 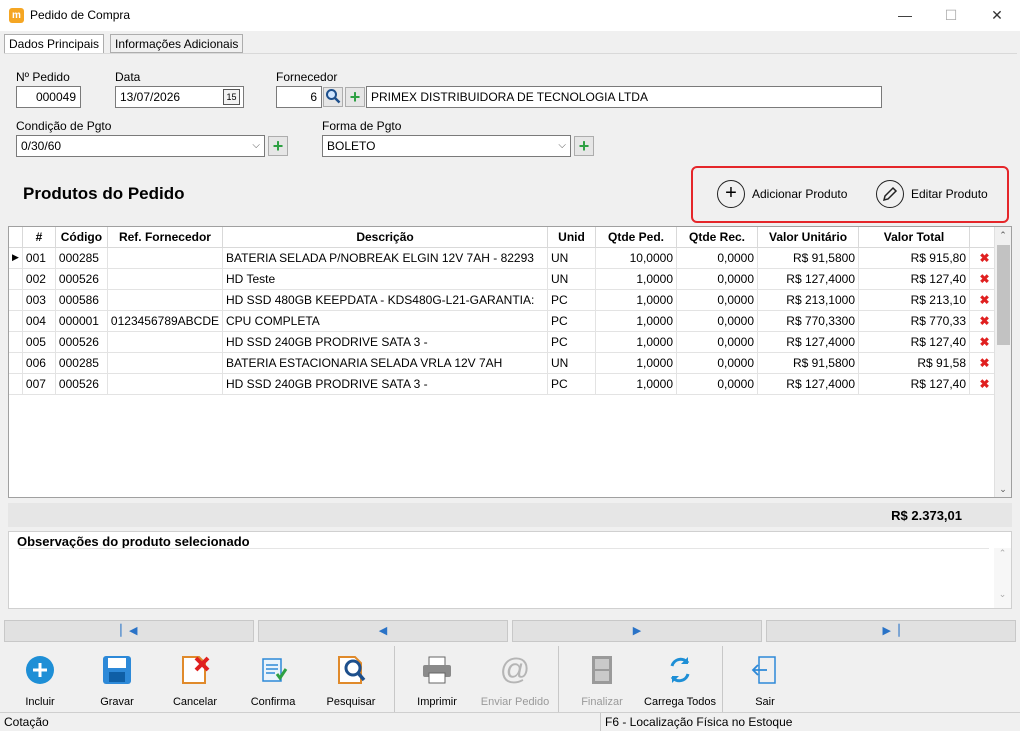 What do you see at coordinates (39, 237) in the screenshot?
I see `col-header: #` at bounding box center [39, 237].